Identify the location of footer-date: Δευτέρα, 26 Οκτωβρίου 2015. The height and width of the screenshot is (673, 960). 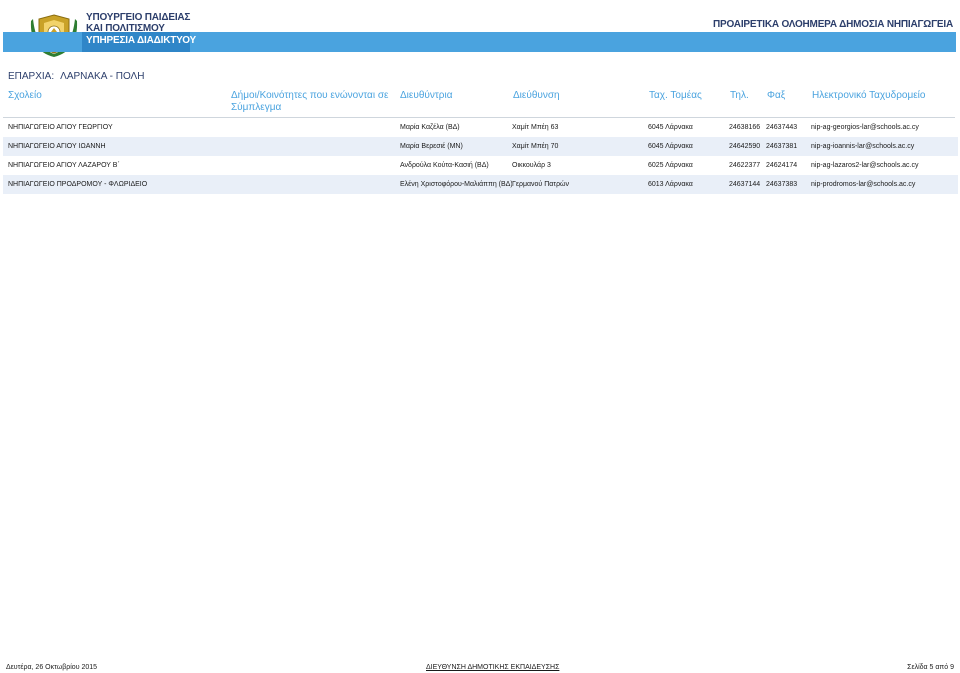
(52, 667).